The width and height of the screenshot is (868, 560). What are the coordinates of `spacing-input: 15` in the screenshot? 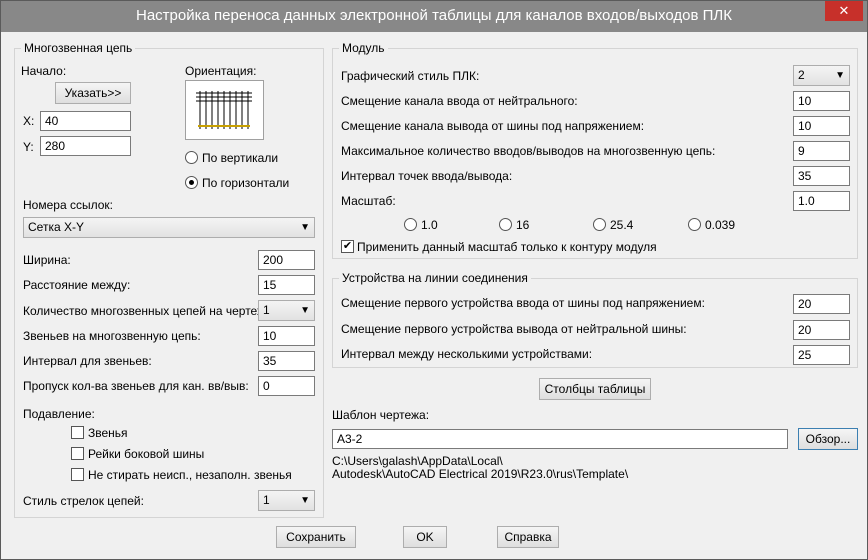 It's located at (286, 285).